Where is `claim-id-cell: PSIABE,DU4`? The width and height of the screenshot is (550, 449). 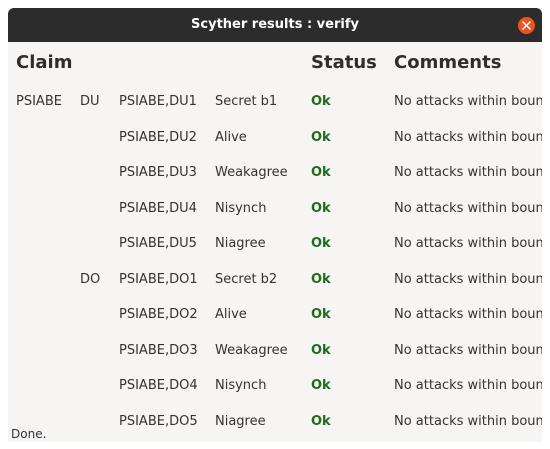 claim-id-cell: PSIABE,DU4 is located at coordinates (158, 208).